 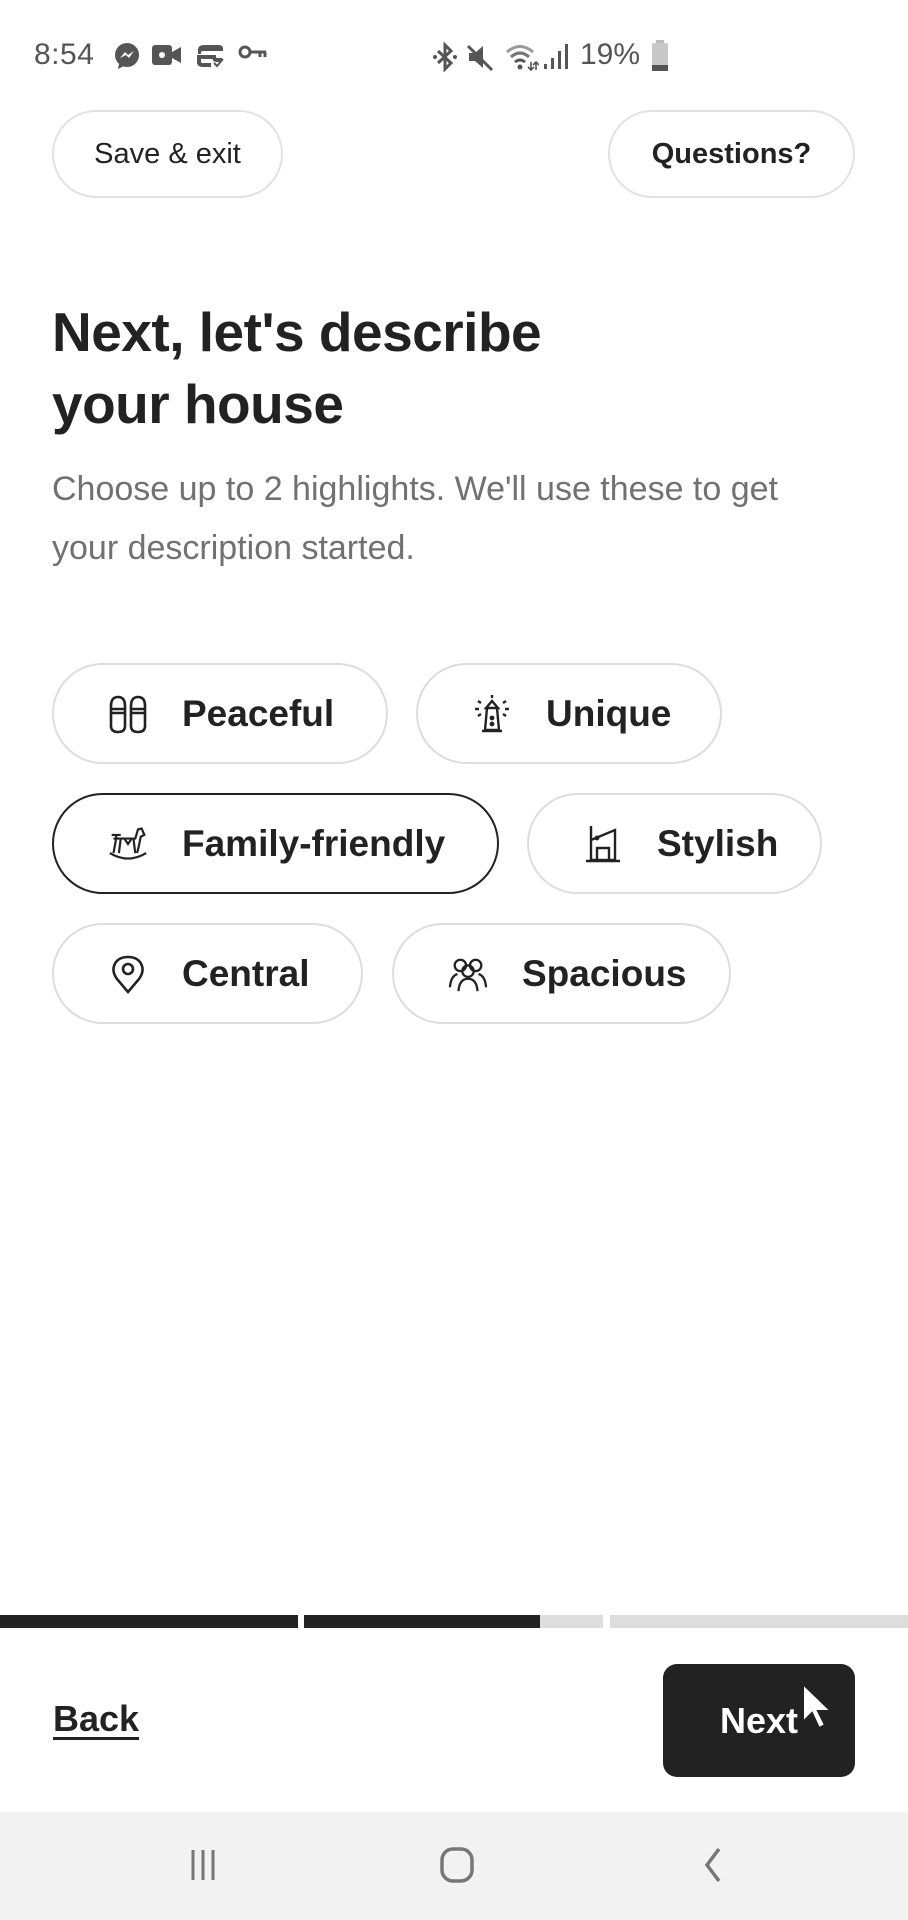 I want to click on highlight-label: Peaceful, so click(x=258, y=713).